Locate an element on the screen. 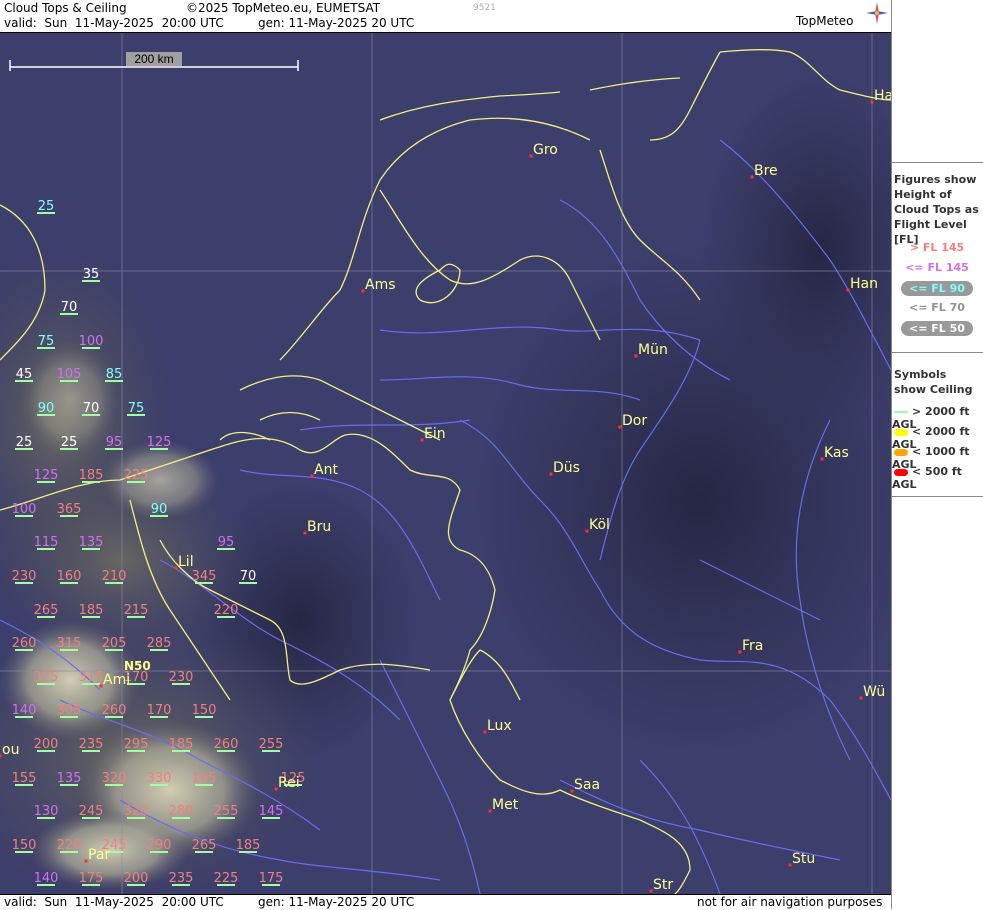  flight-level-value: 260 is located at coordinates (226, 744).